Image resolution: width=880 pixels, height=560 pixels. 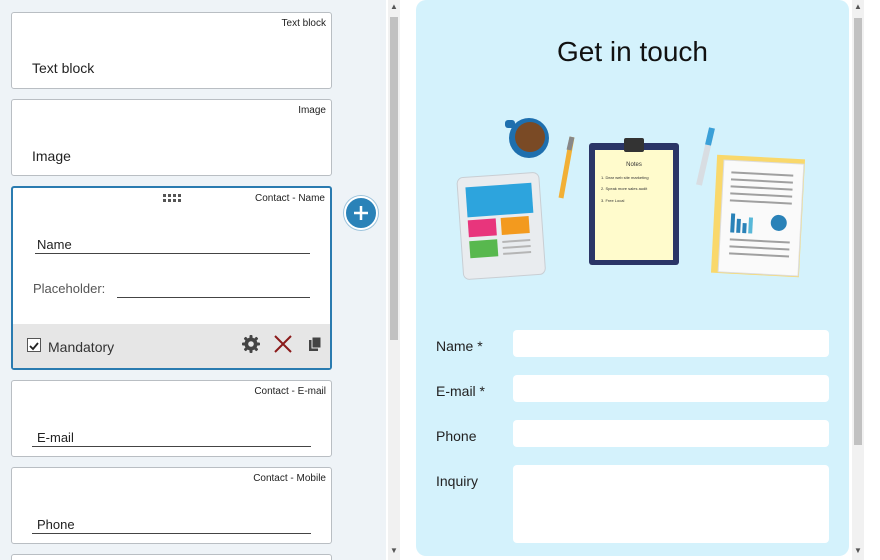 I want to click on editor-scrollbar: ▲ ▼, so click(x=394, y=280).